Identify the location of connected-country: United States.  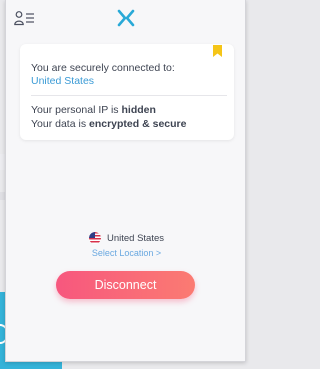
(63, 81).